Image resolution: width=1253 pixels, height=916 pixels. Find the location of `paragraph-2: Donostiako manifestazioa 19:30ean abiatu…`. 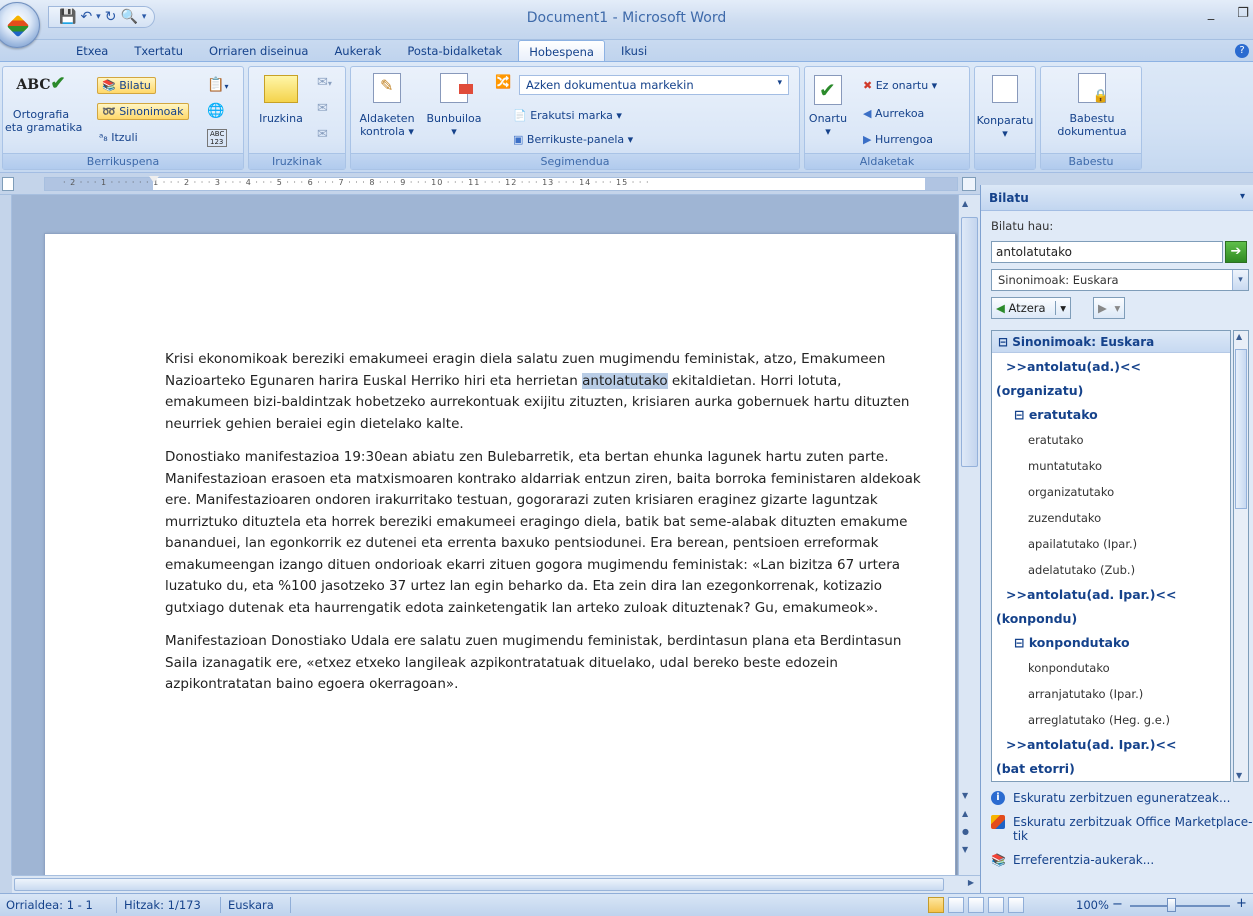

paragraph-2: Donostiako manifestazioa 19:30ean abiatu… is located at coordinates (545, 533).